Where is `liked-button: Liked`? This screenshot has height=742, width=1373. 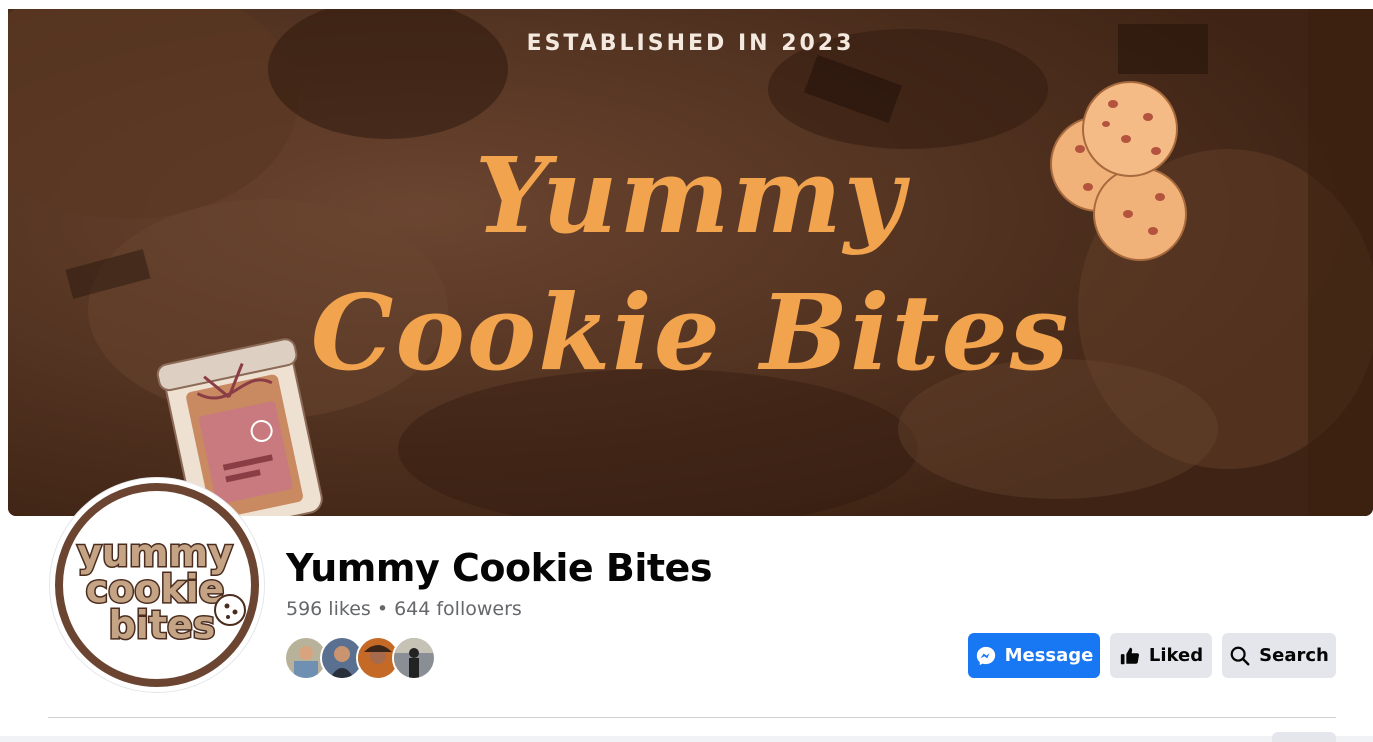 liked-button: Liked is located at coordinates (1161, 655).